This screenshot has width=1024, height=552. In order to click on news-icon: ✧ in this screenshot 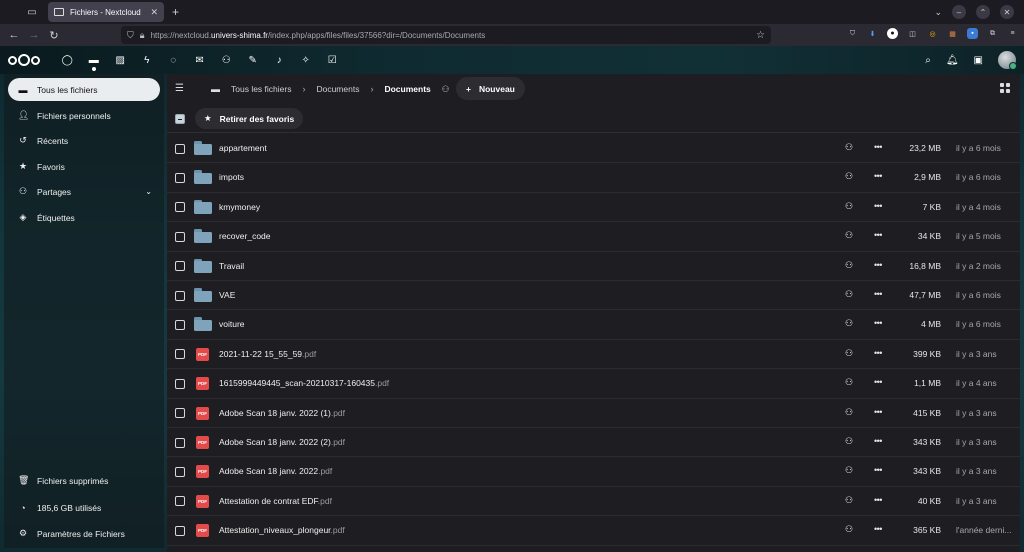, I will do `click(306, 60)`.